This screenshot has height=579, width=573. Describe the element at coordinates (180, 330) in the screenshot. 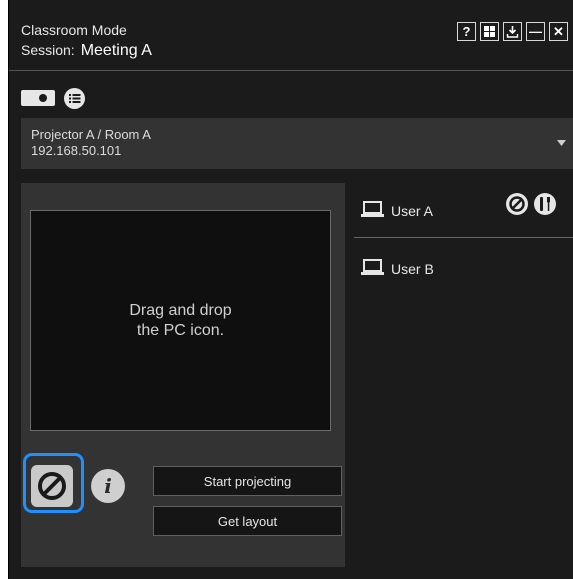

I see `drop-zone-line2: the PC icon.` at that location.